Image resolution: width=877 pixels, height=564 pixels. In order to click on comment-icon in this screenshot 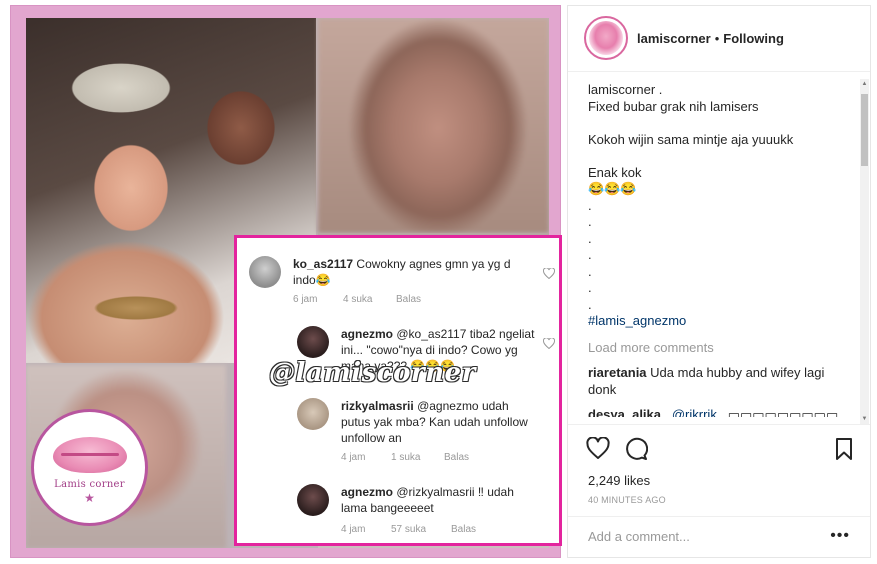, I will do `click(636, 449)`.